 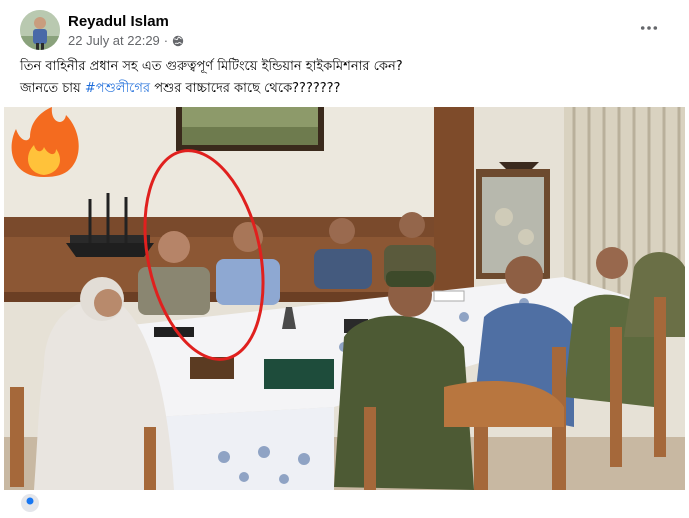 What do you see at coordinates (245, 88) in the screenshot?
I see `post-text-suffix: পশুর বাচ্চাদের কাছে থেকে???????` at bounding box center [245, 88].